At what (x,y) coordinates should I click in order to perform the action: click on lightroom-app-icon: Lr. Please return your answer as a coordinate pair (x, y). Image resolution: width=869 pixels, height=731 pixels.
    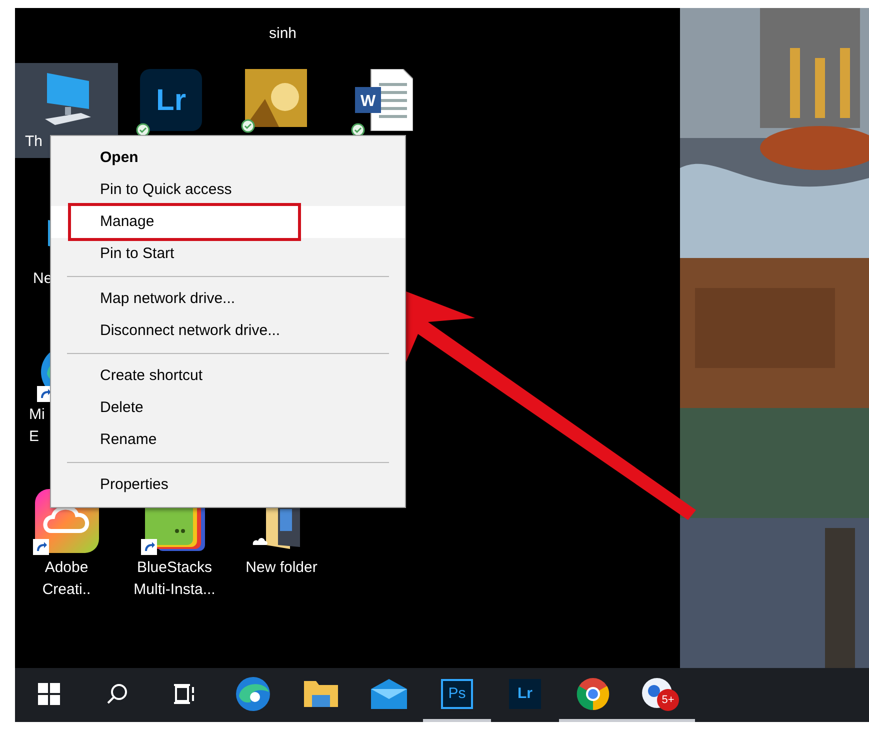
    Looking at the image, I should click on (171, 100).